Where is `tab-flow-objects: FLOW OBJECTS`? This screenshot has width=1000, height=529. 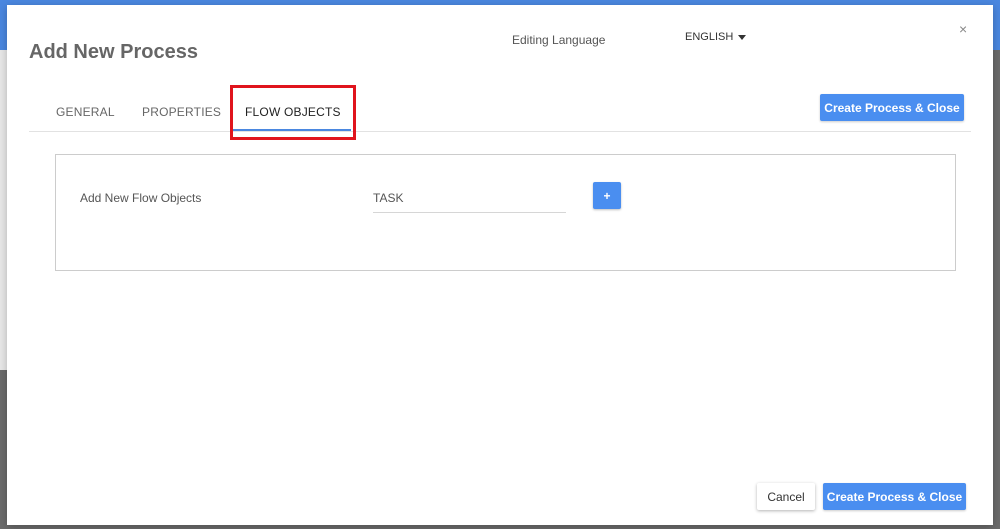 tab-flow-objects: FLOW OBJECTS is located at coordinates (293, 112).